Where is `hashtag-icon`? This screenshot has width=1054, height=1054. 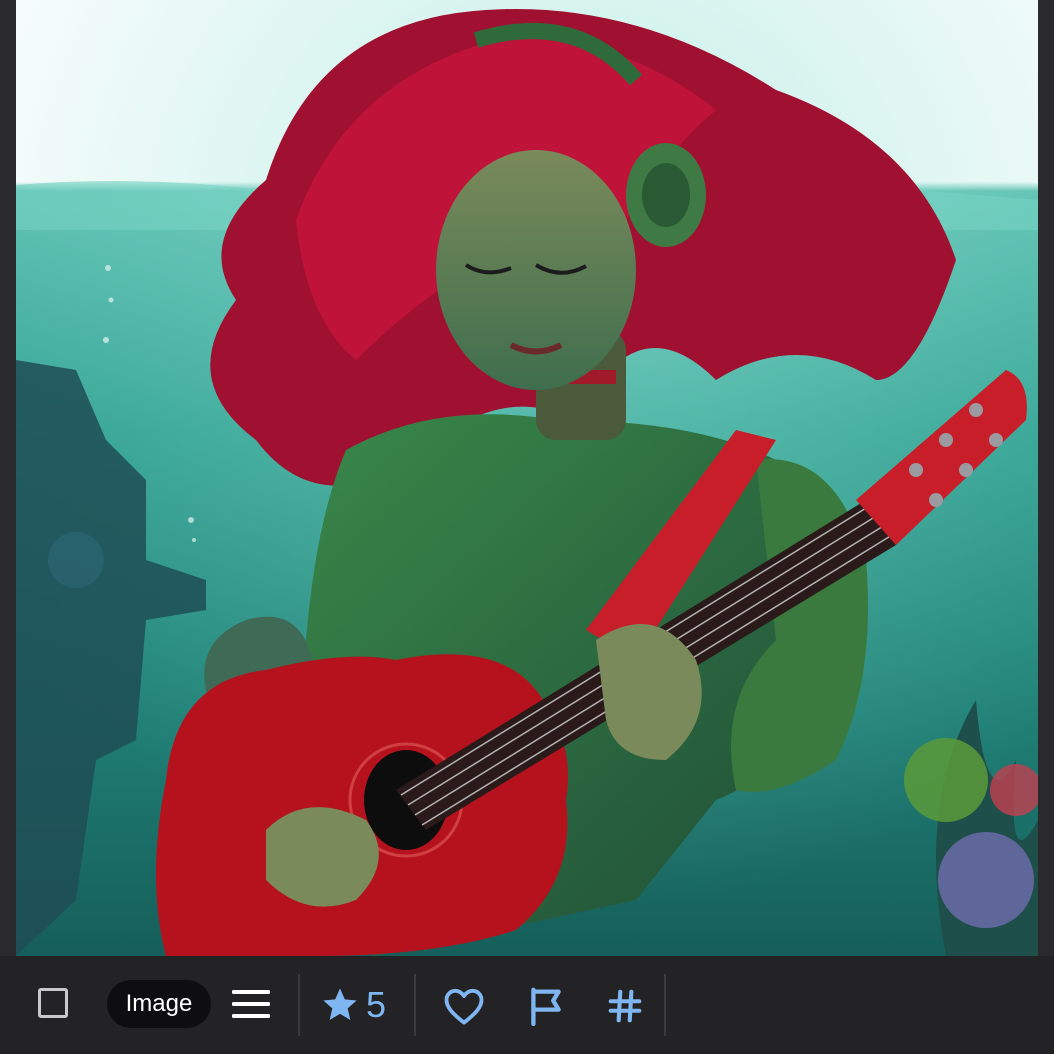
hashtag-icon is located at coordinates (625, 1006).